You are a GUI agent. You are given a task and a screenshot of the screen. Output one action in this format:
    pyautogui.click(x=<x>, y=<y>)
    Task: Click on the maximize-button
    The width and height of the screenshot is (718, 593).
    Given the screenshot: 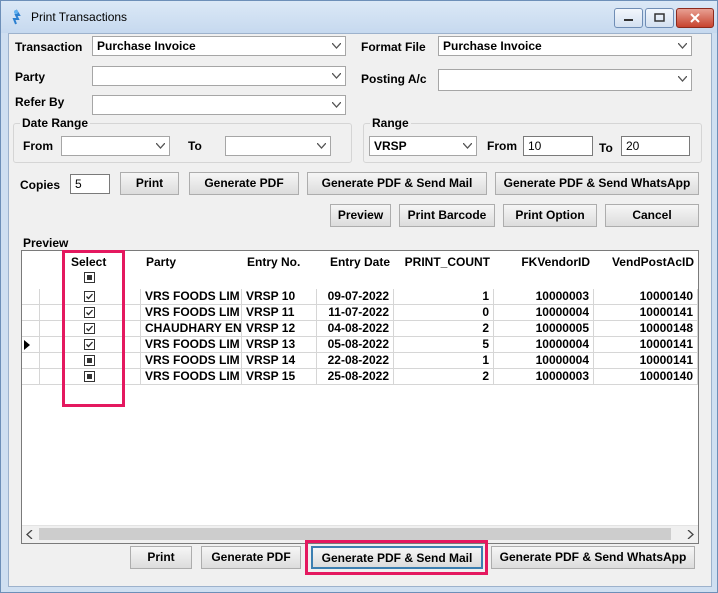 What is the action you would take?
    pyautogui.click(x=659, y=18)
    